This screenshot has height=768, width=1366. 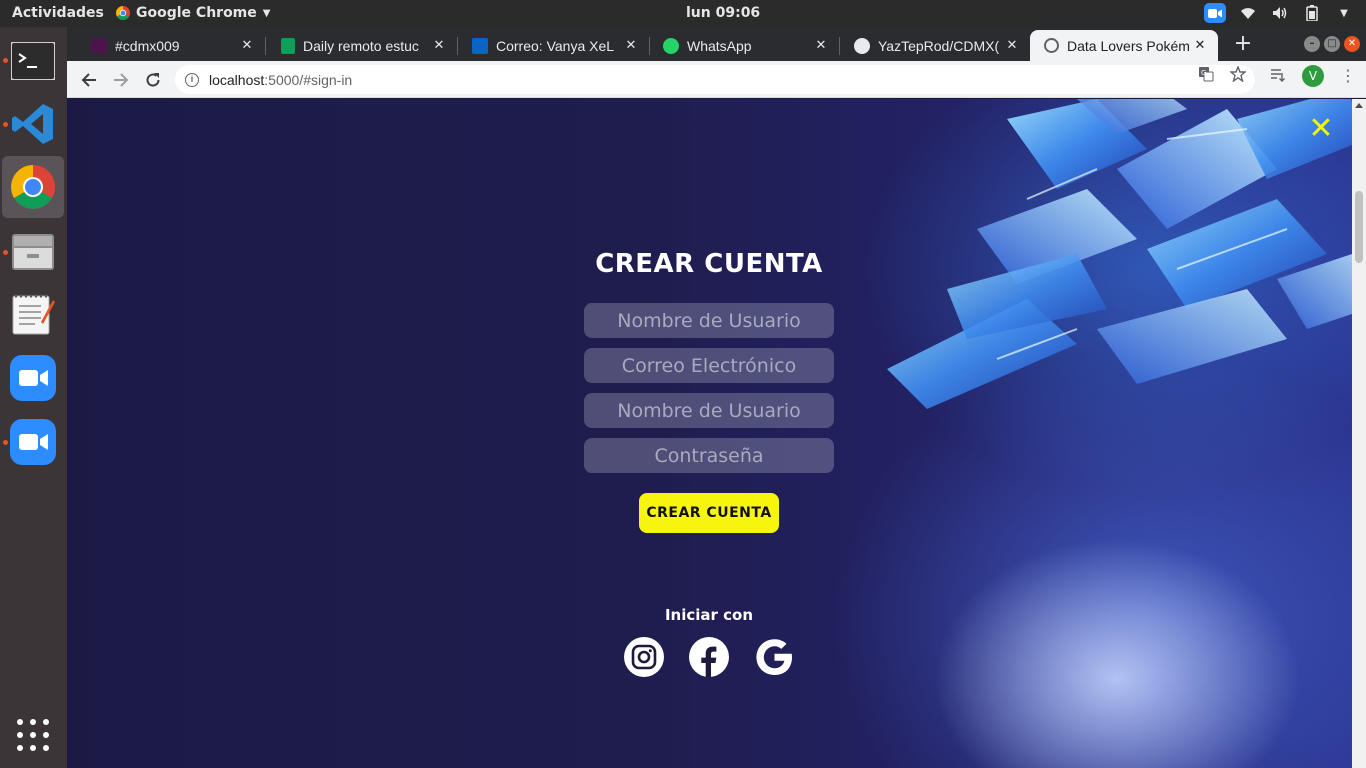 I want to click on google-icon, so click(x=774, y=657).